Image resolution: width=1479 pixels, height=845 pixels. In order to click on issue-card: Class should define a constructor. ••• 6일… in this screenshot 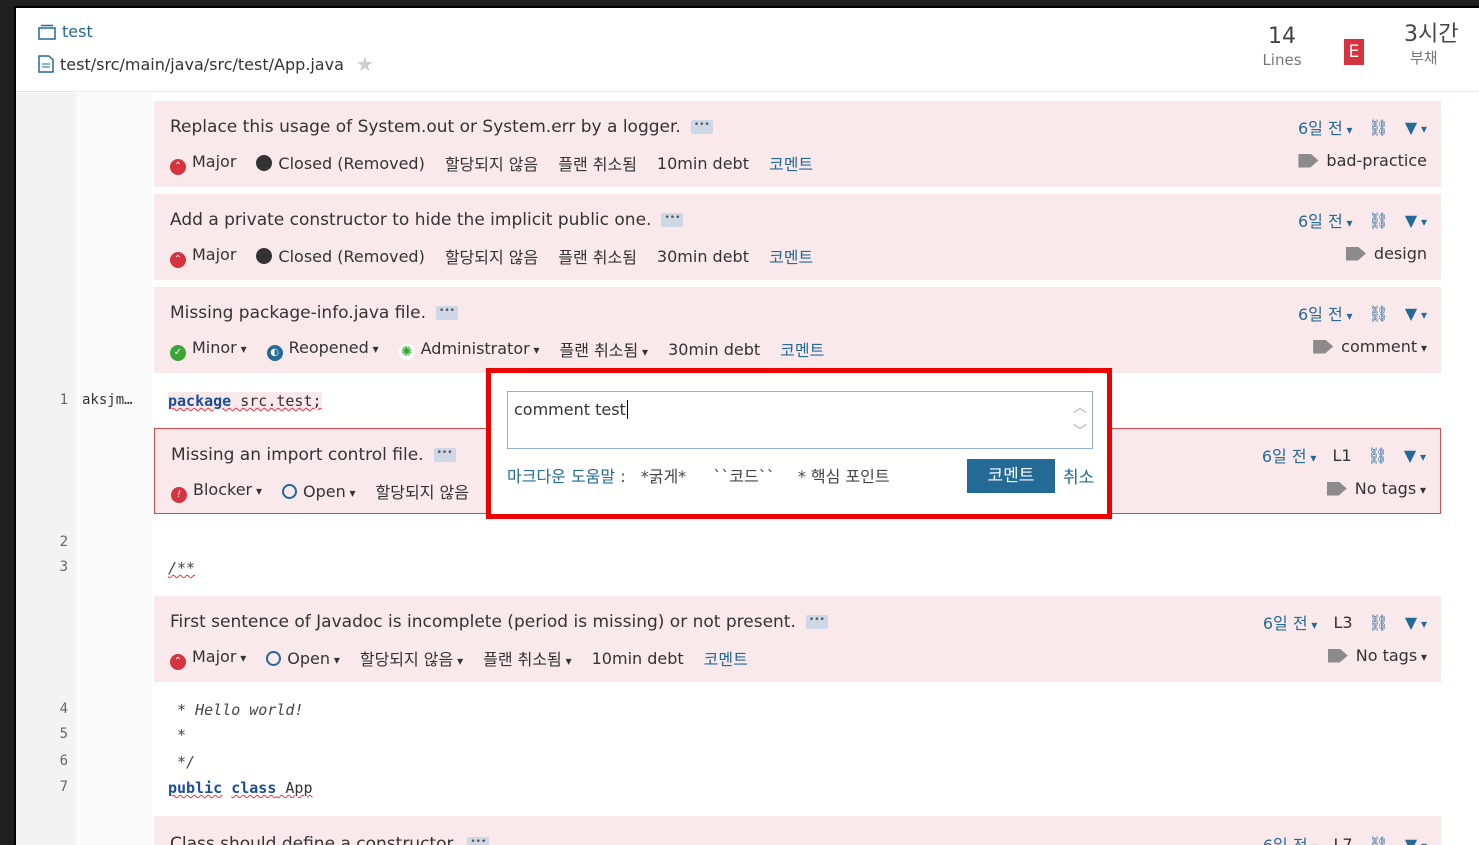, I will do `click(797, 830)`.